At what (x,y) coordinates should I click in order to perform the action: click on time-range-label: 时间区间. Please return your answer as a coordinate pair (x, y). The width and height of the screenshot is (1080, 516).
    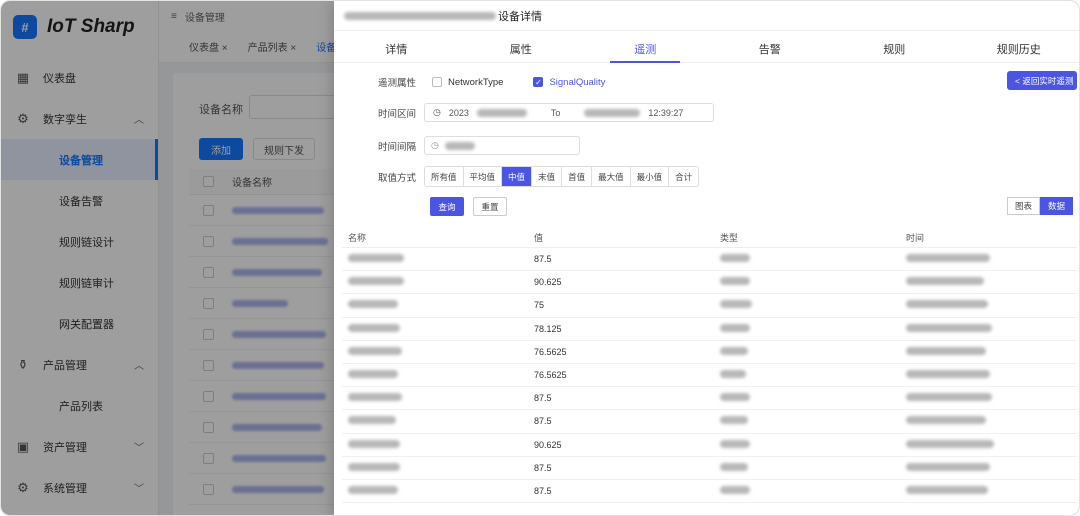
    Looking at the image, I should click on (396, 114).